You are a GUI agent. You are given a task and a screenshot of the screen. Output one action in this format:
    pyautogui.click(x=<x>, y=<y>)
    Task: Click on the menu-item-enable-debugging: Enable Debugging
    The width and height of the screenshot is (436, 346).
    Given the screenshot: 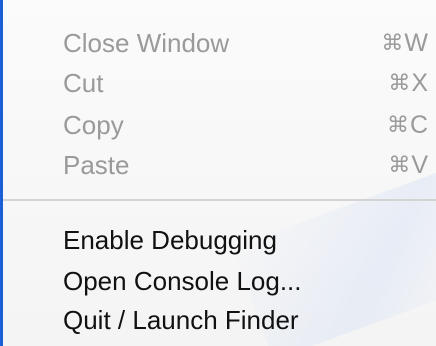 What is the action you would take?
    pyautogui.click(x=245, y=240)
    